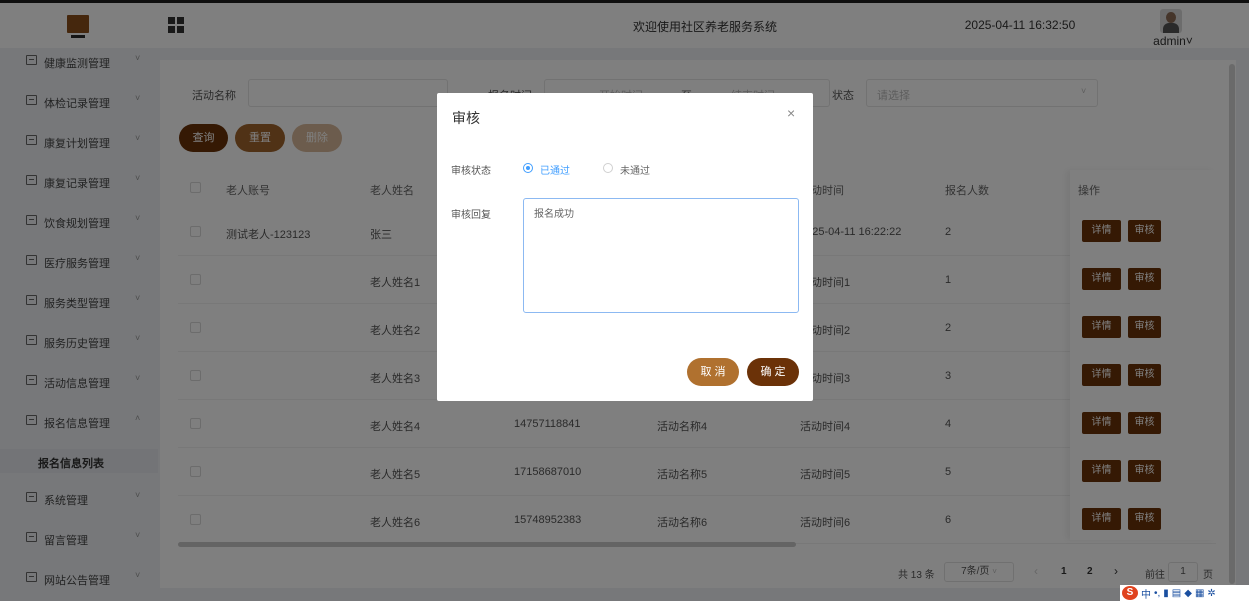  Describe the element at coordinates (471, 171) in the screenshot. I see `audit-status-label: 审核状态` at that location.